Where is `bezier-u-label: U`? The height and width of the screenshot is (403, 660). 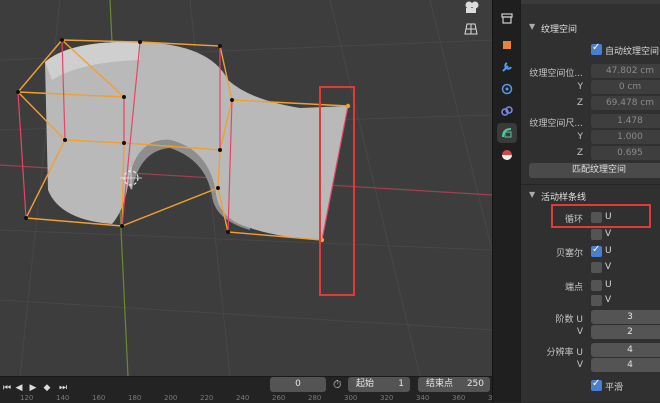
bezier-u-label: U is located at coordinates (608, 251).